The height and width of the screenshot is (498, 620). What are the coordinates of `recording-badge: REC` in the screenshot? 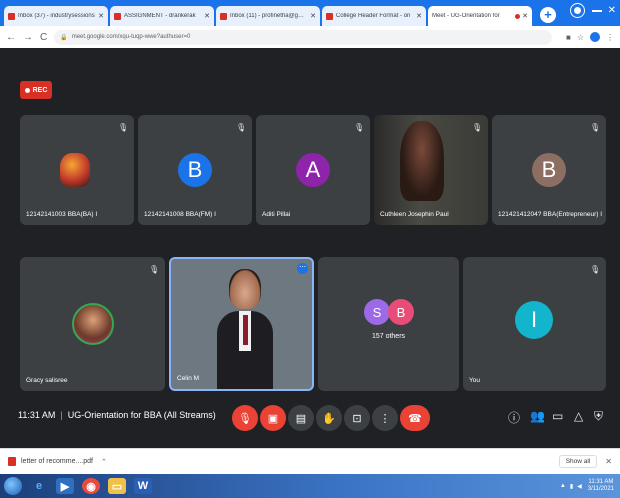 It's located at (36, 90).